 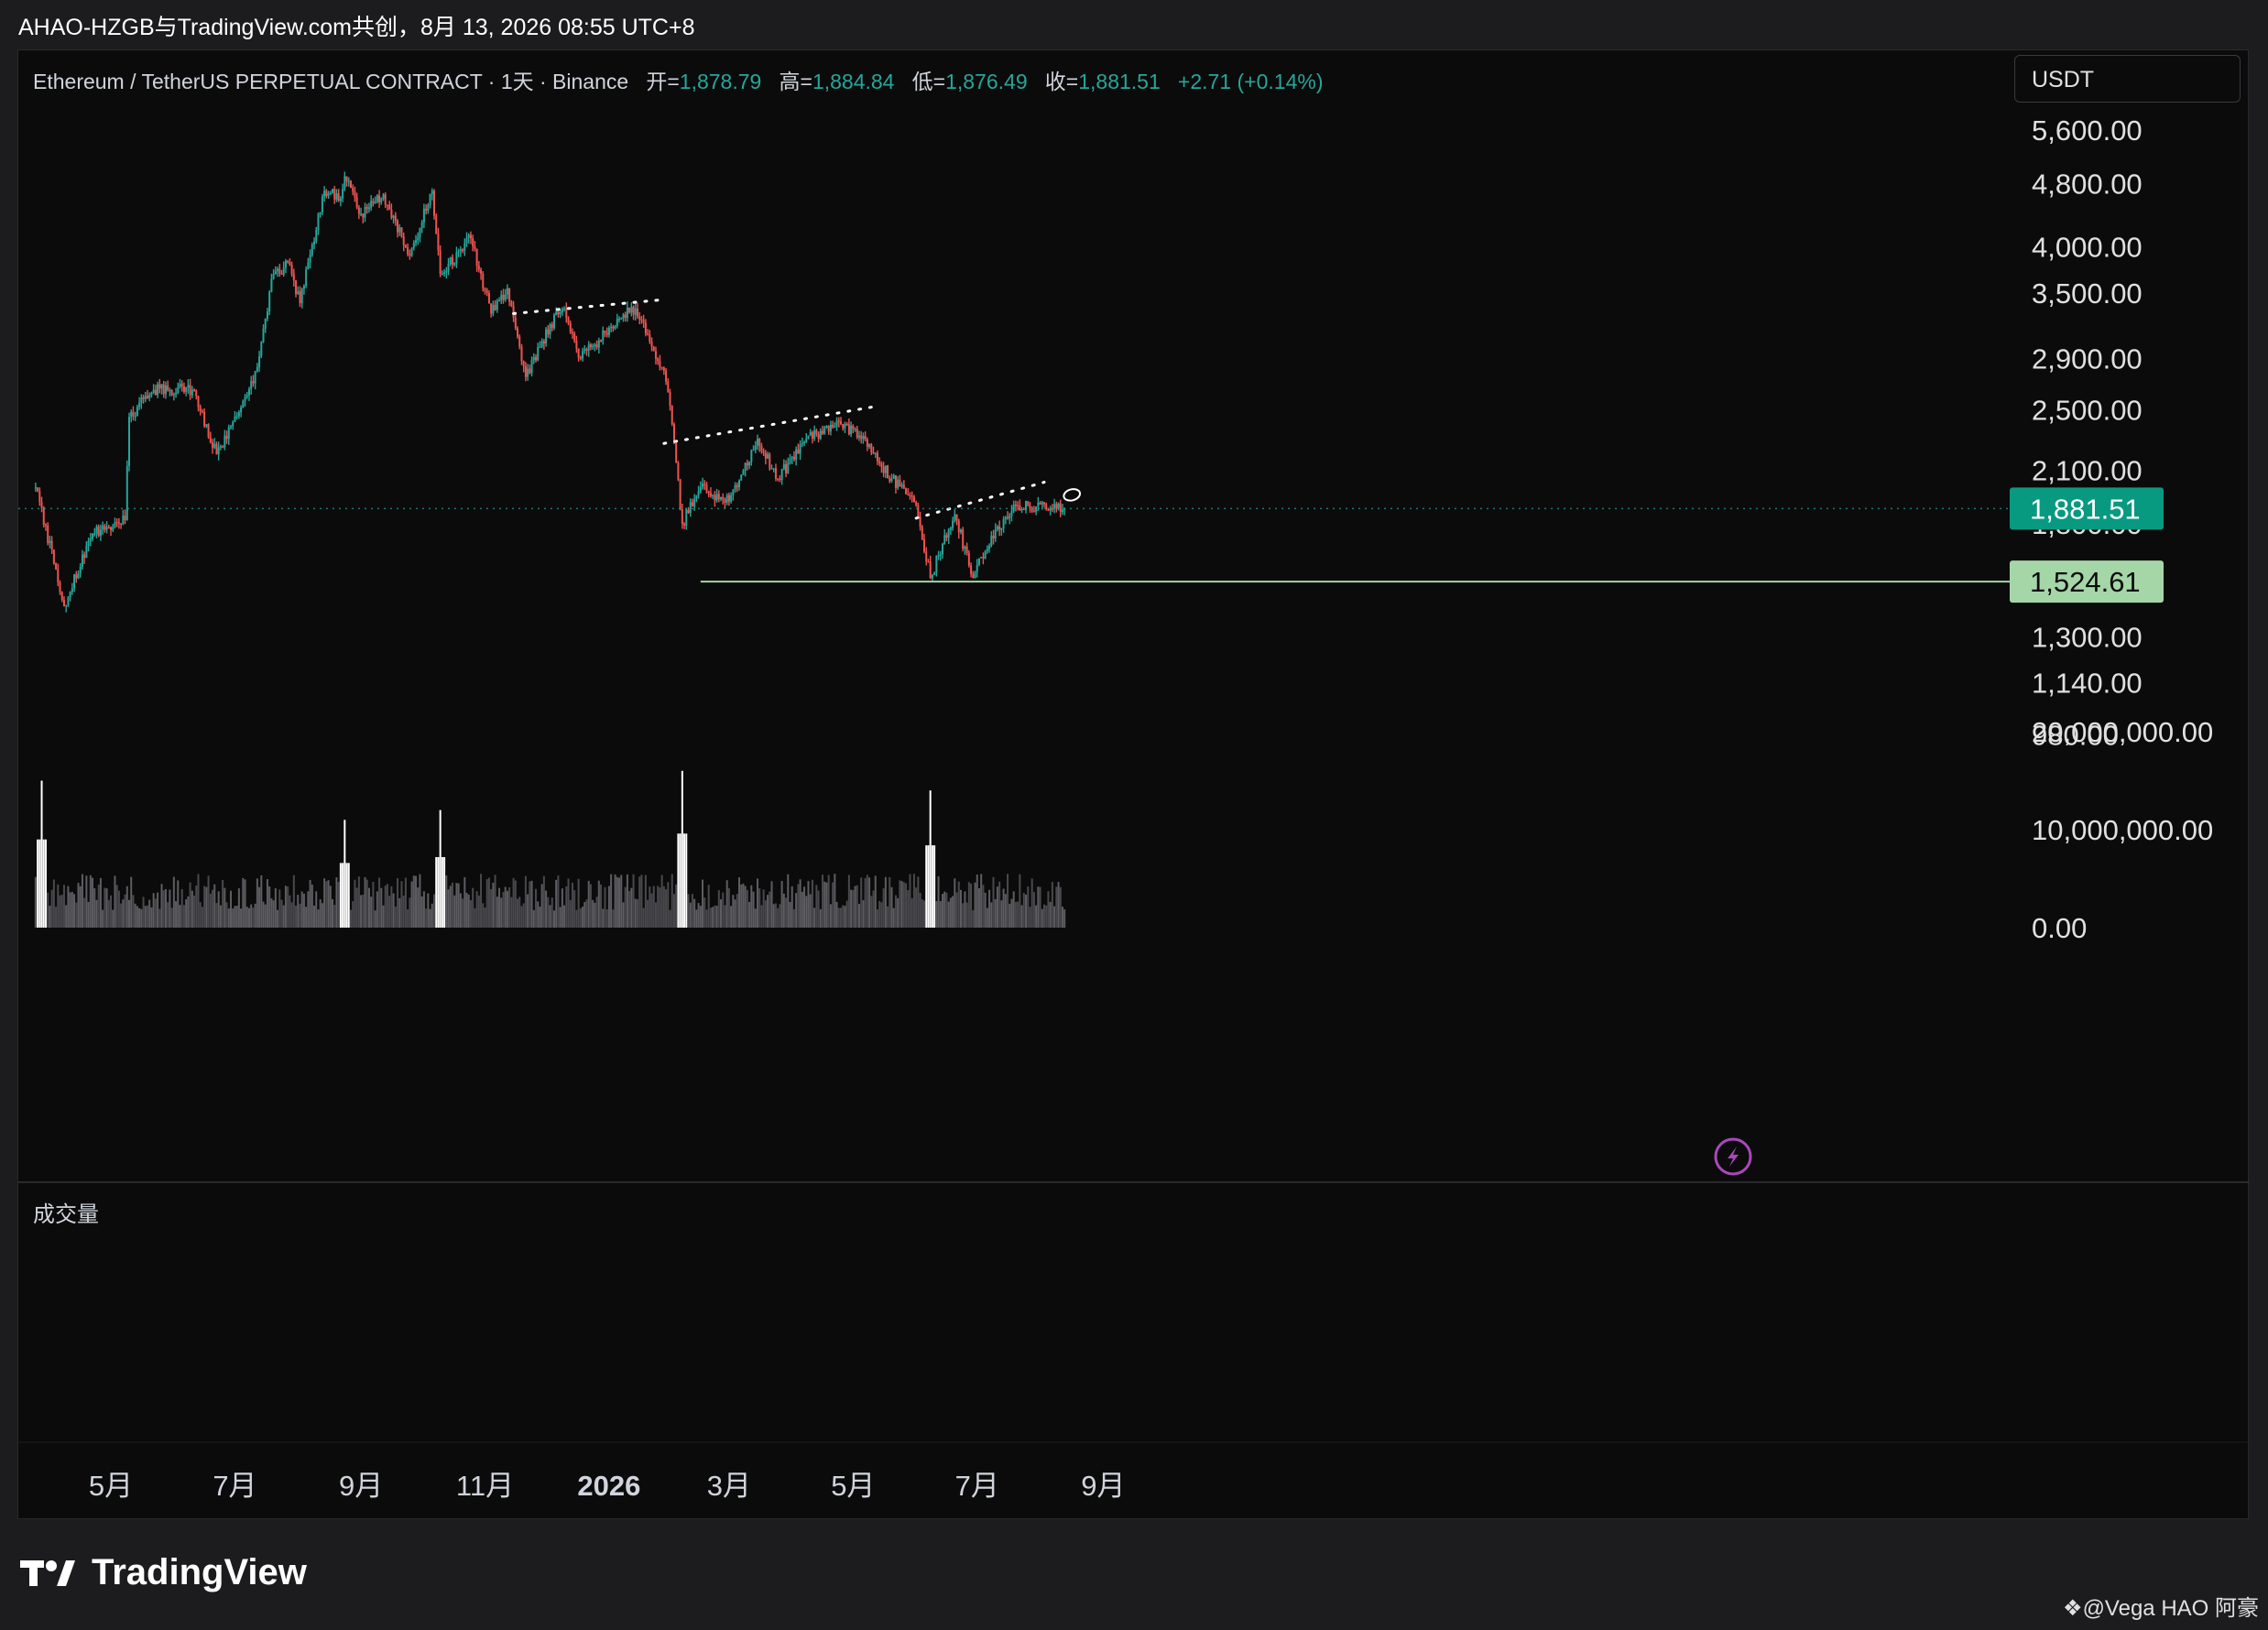 What do you see at coordinates (2127, 79) in the screenshot?
I see `currency-selector: USDT` at bounding box center [2127, 79].